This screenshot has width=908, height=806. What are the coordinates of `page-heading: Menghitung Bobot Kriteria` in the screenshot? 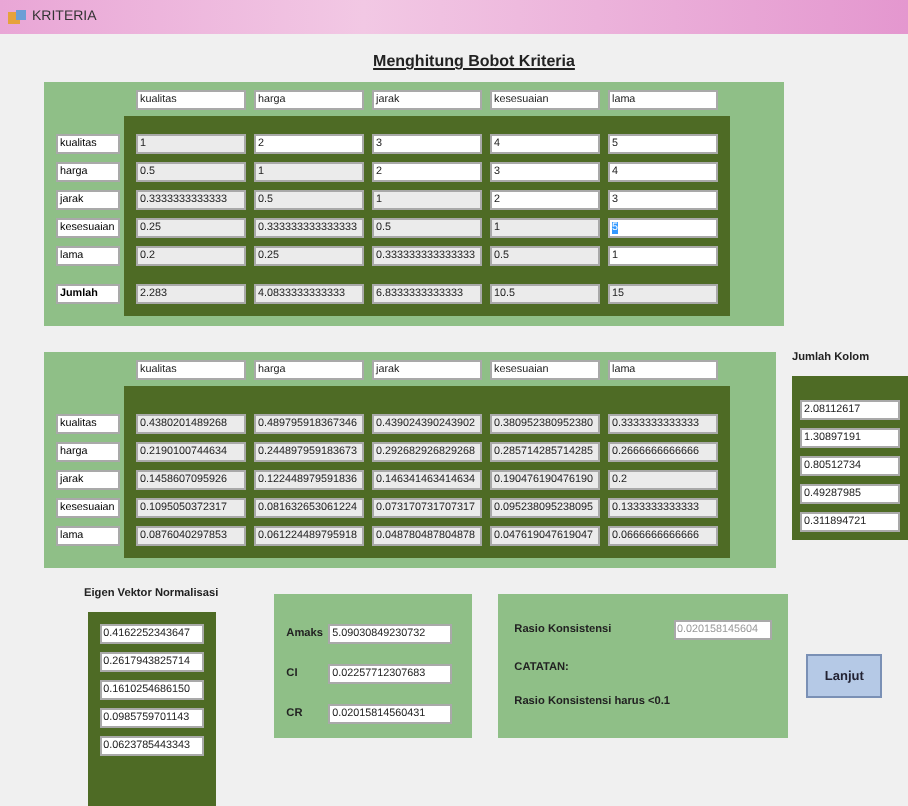 It's located at (474, 61).